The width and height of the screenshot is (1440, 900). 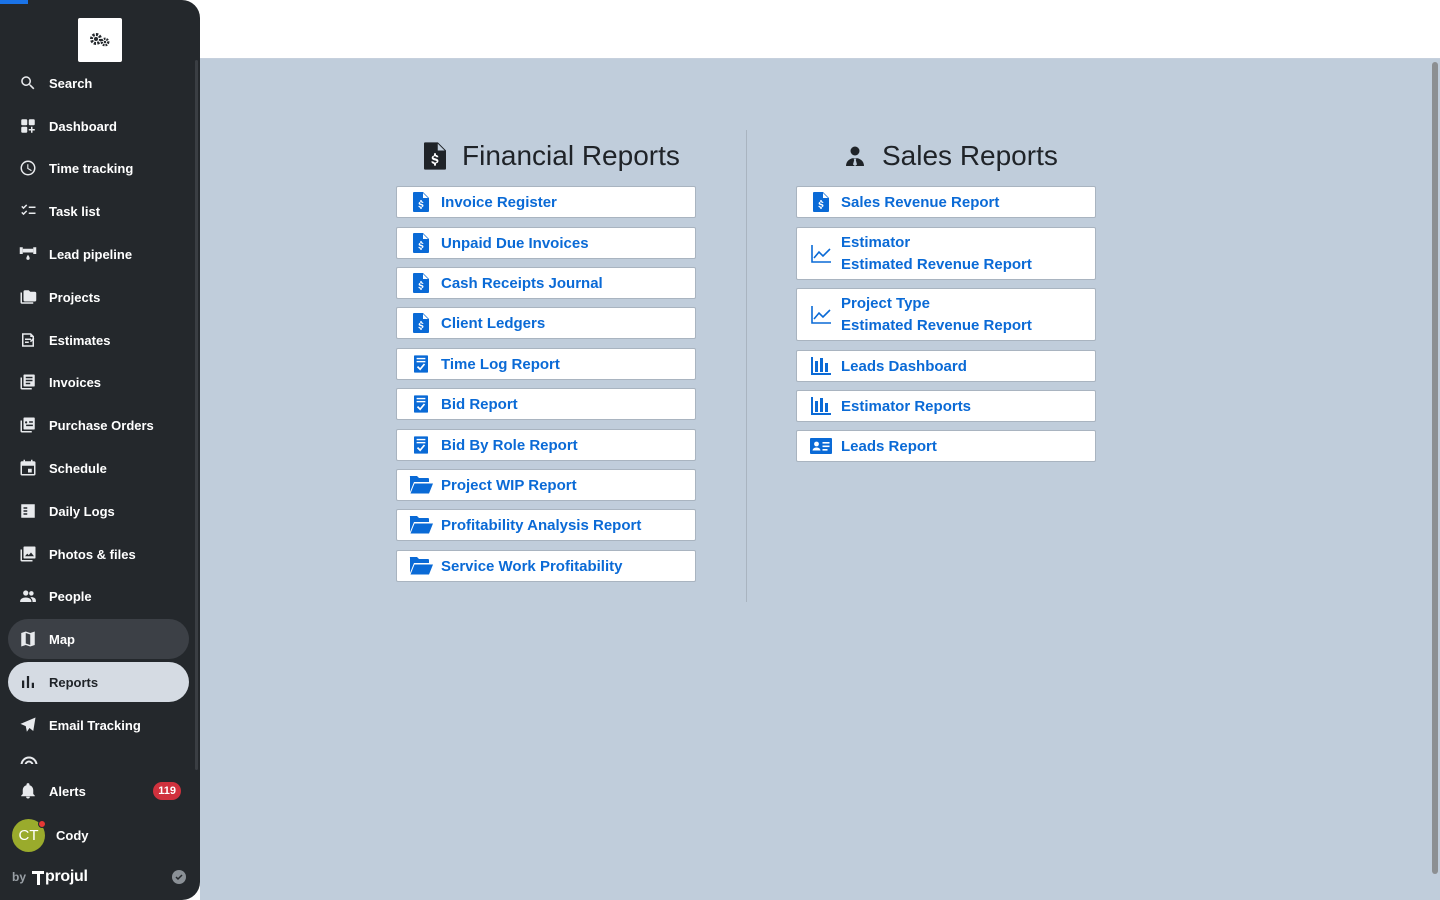 I want to click on sidebar-item-label: Reports, so click(x=74, y=682).